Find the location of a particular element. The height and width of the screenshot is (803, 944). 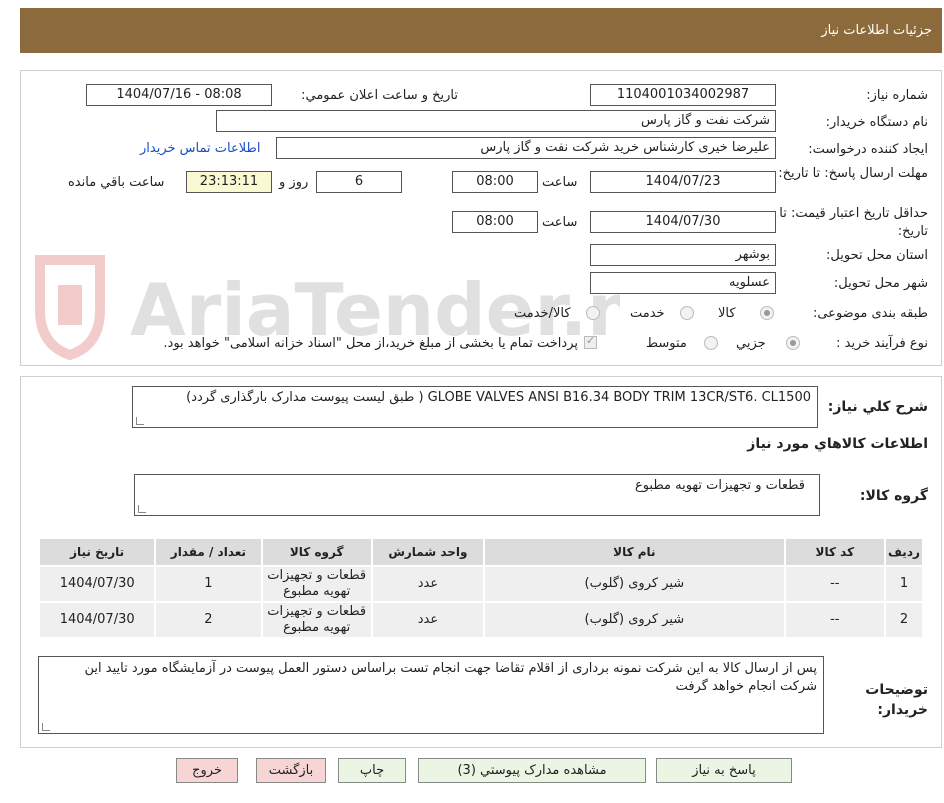

col-date: تاریخ نیاز is located at coordinates (97, 552).